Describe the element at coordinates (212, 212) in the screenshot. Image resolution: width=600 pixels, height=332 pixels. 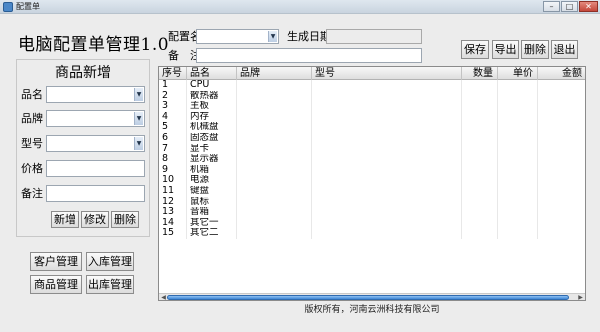
I see `product-name-cell: 音箱` at that location.